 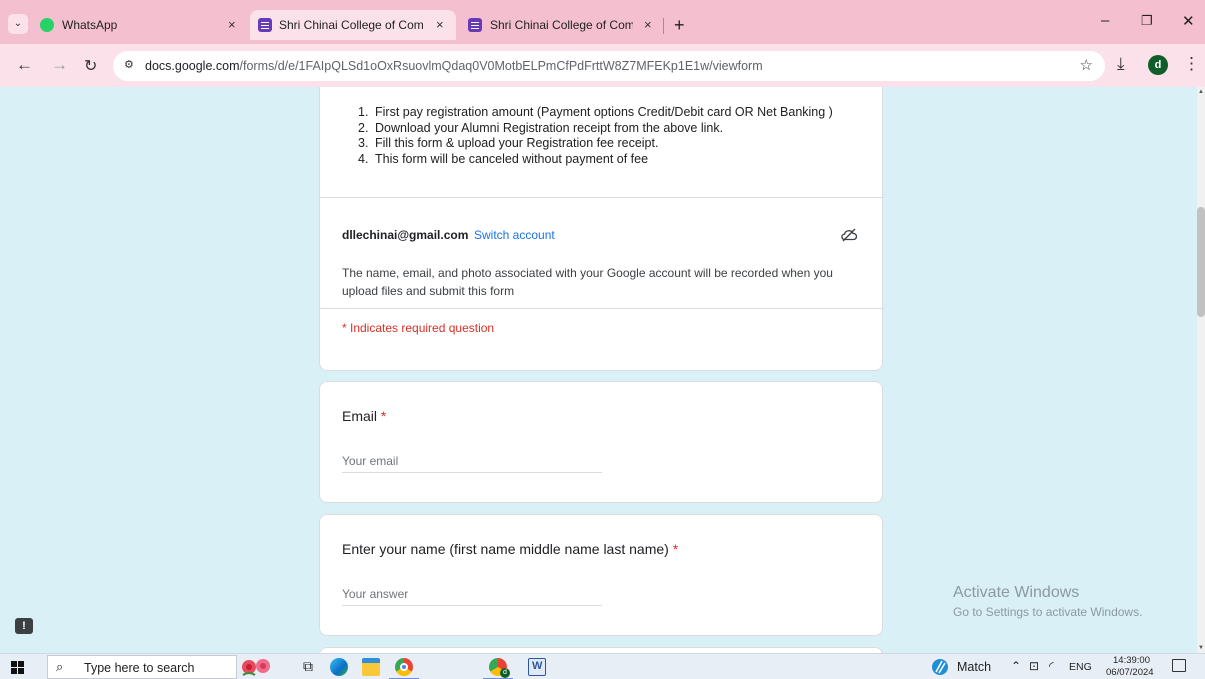 What do you see at coordinates (505, 673) in the screenshot?
I see `profile-badge: d` at bounding box center [505, 673].